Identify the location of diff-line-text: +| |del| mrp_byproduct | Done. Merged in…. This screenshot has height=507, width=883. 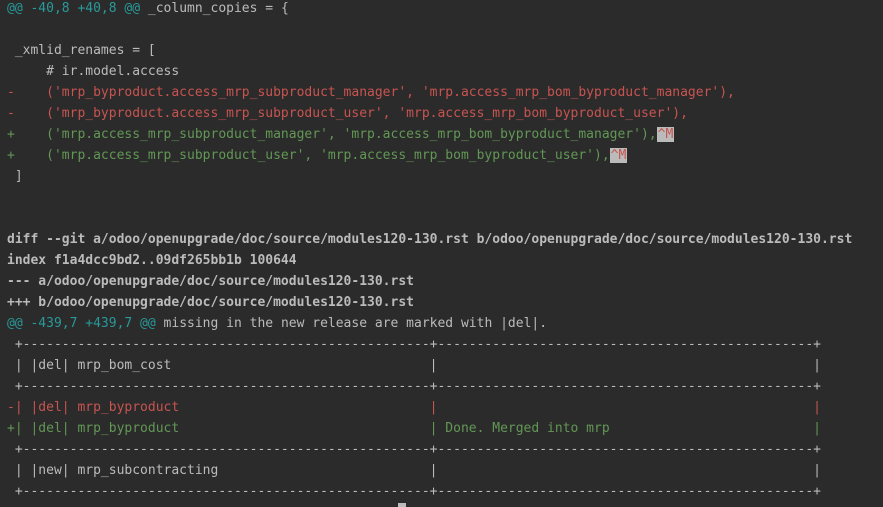
(414, 428).